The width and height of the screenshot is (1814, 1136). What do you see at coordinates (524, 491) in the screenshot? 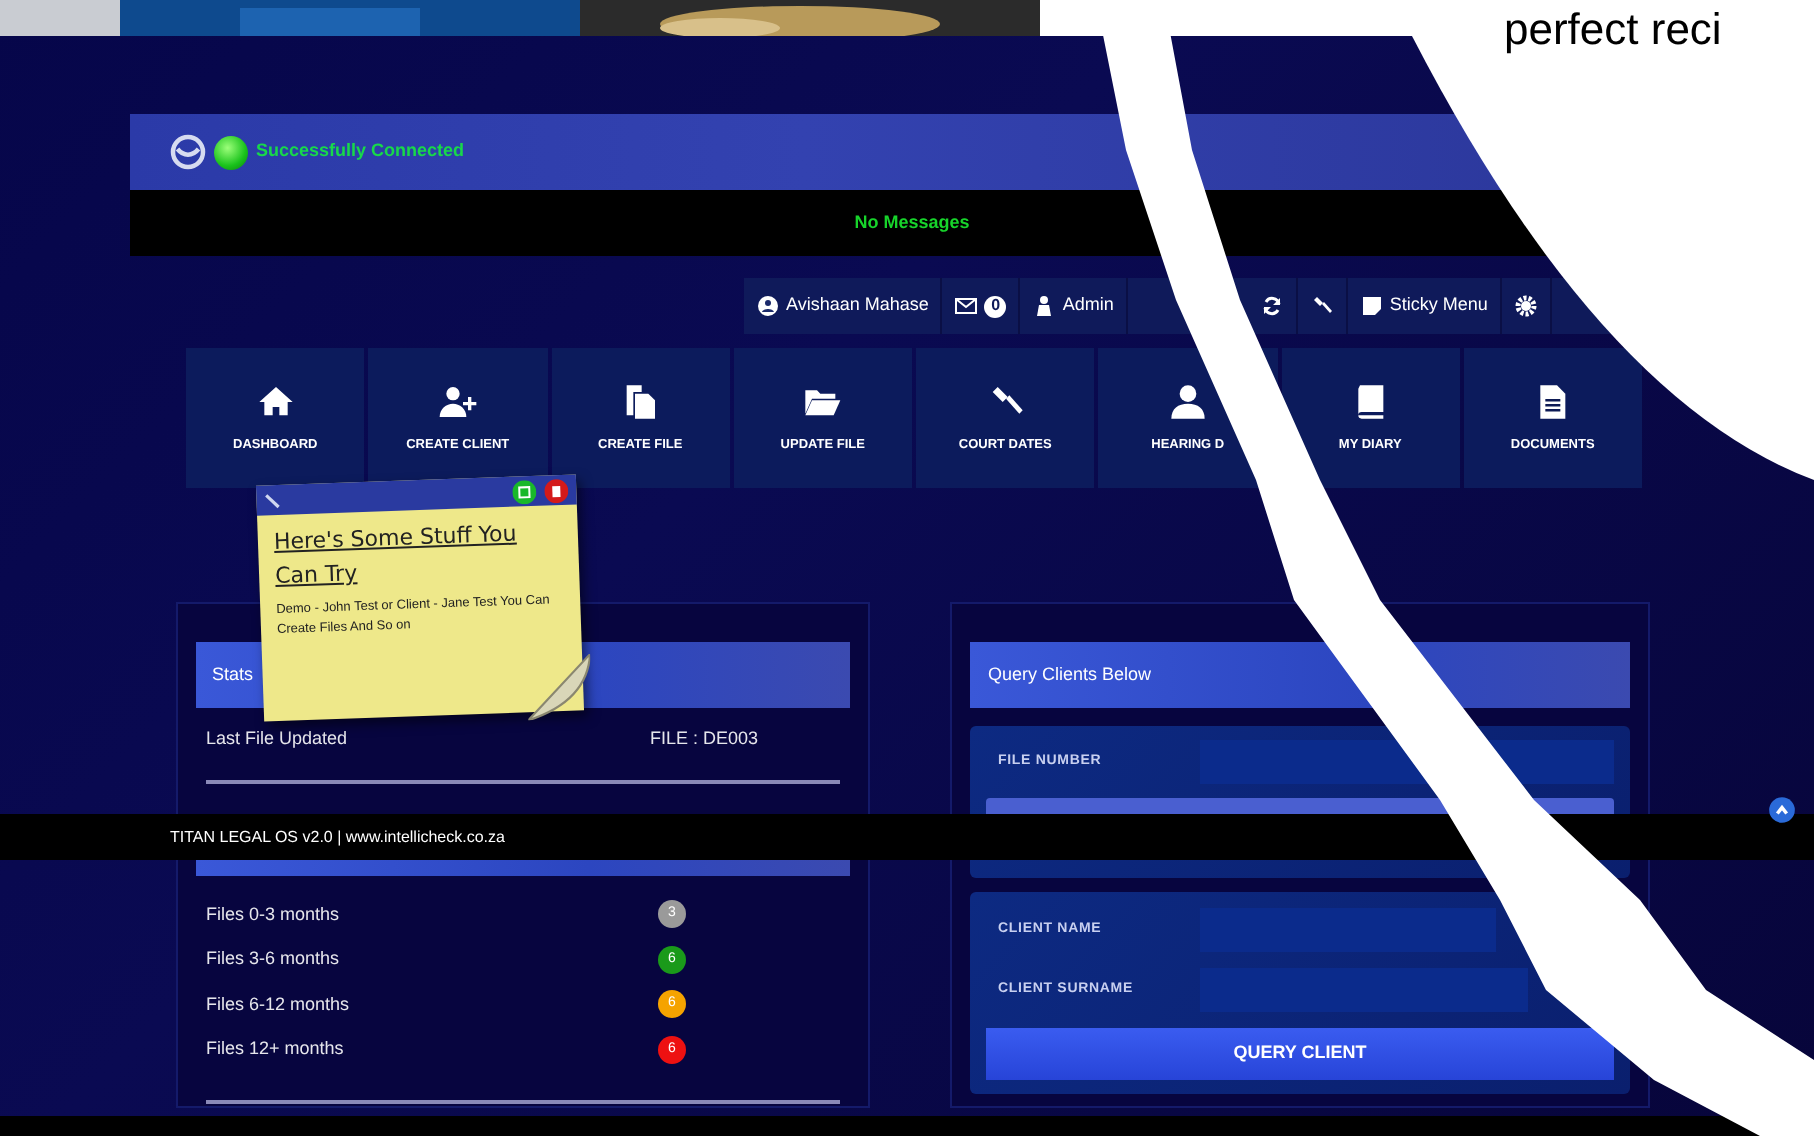
I see `save-icon` at bounding box center [524, 491].